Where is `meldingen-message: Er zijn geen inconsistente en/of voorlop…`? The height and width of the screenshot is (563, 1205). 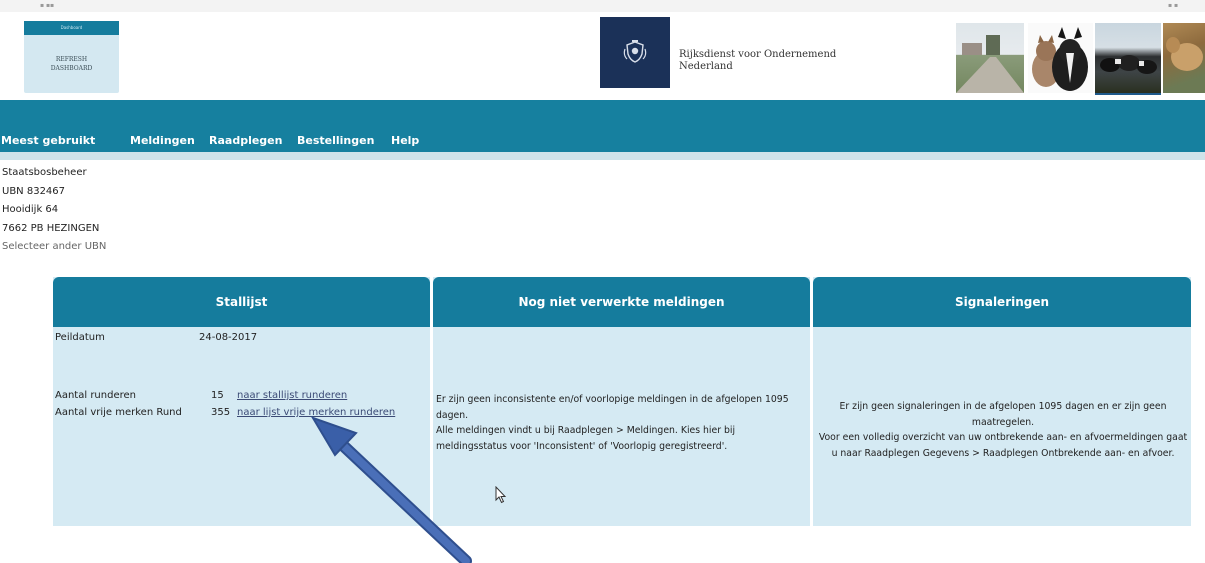
meldingen-message: Er zijn geen inconsistente en/of voorlop… is located at coordinates (612, 423).